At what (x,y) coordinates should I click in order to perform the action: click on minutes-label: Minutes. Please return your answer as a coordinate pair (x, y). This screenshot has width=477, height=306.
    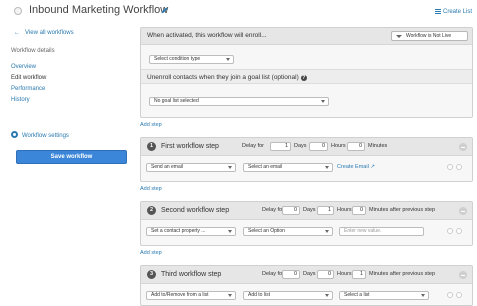
    Looking at the image, I should click on (378, 146).